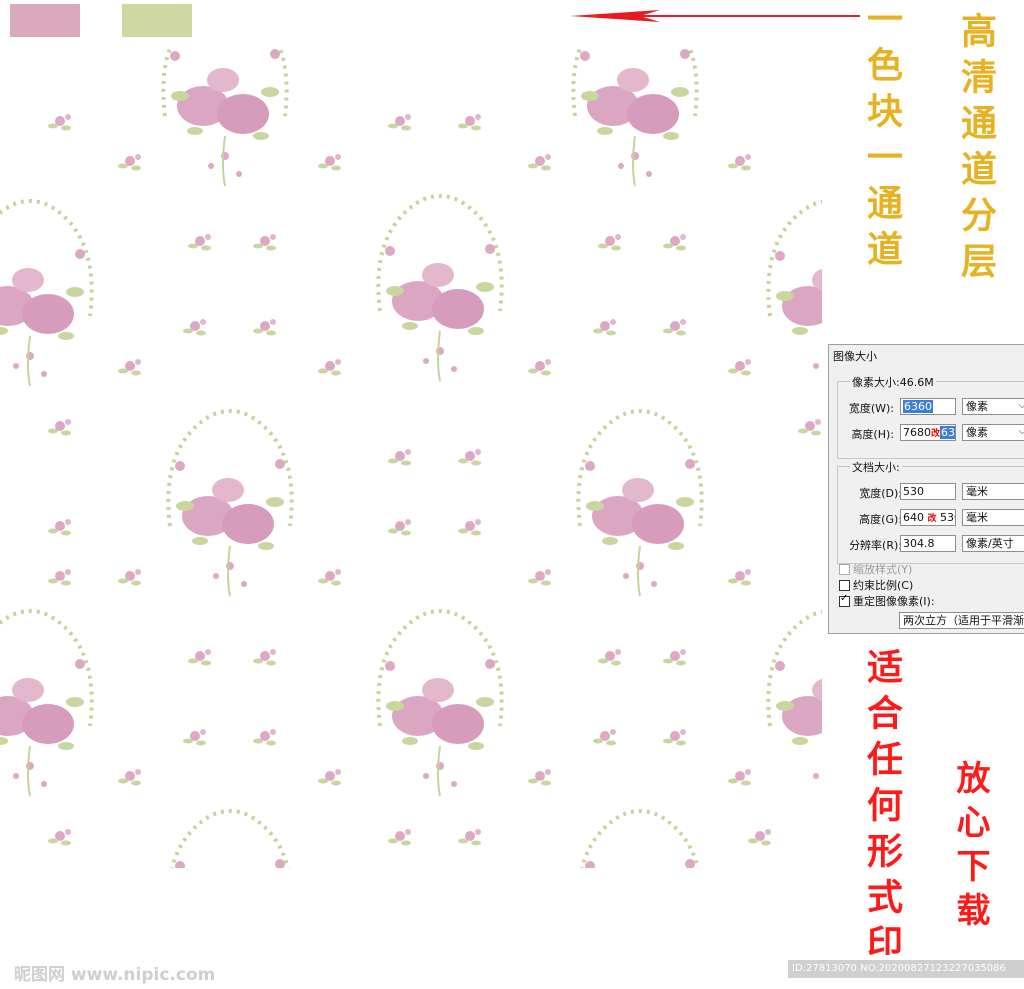  What do you see at coordinates (872, 434) in the screenshot?
I see `height-label: 高度(H):` at bounding box center [872, 434].